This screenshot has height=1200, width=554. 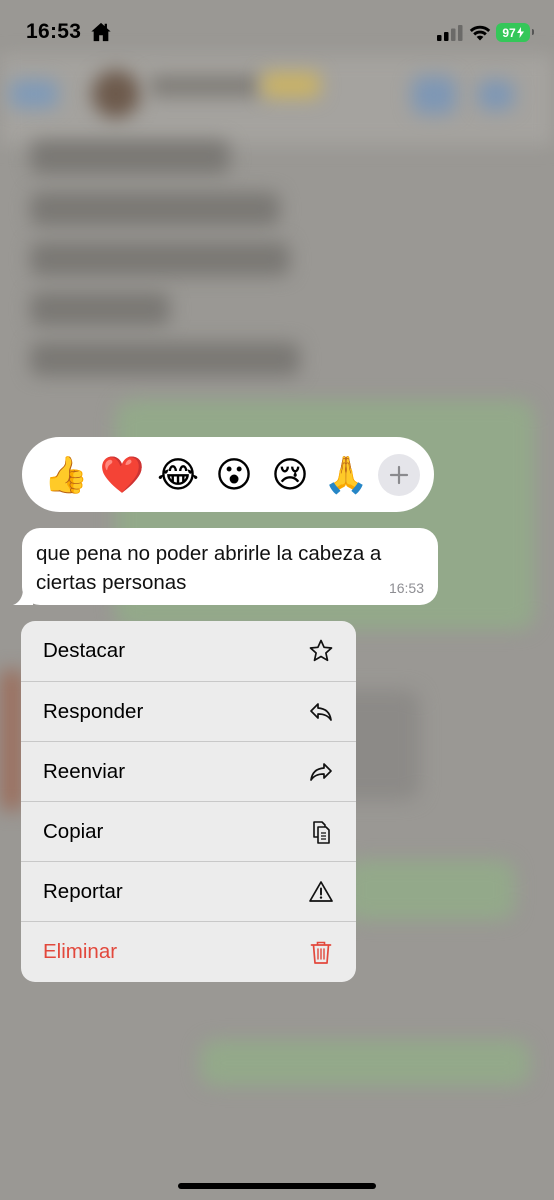 I want to click on reaction-surprised: 😮, so click(x=234, y=475).